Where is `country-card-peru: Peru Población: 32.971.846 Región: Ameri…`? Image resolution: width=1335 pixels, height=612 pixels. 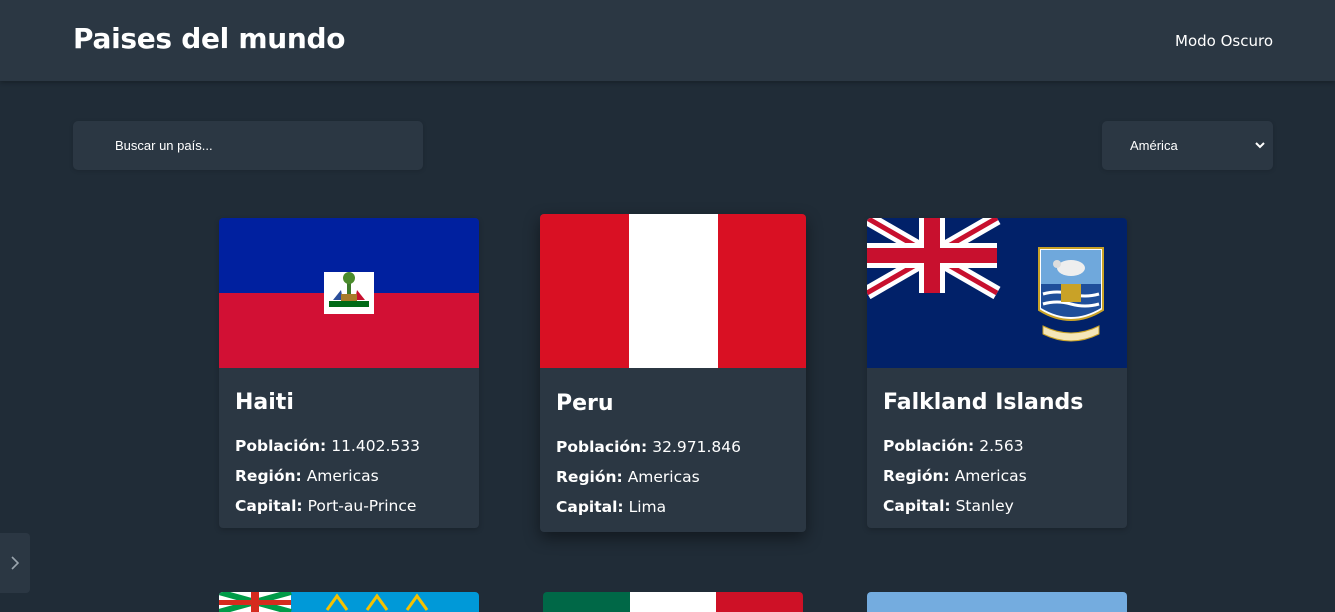
country-card-peru: Peru Población: 32.971.846 Región: Ameri… is located at coordinates (673, 373).